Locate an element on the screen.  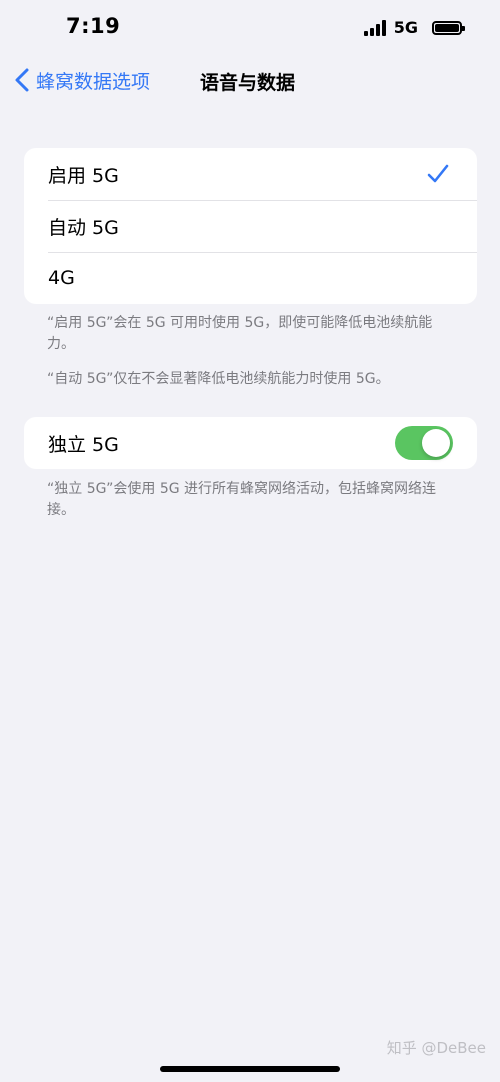
status-bar: 7:19 5G is located at coordinates (250, 30).